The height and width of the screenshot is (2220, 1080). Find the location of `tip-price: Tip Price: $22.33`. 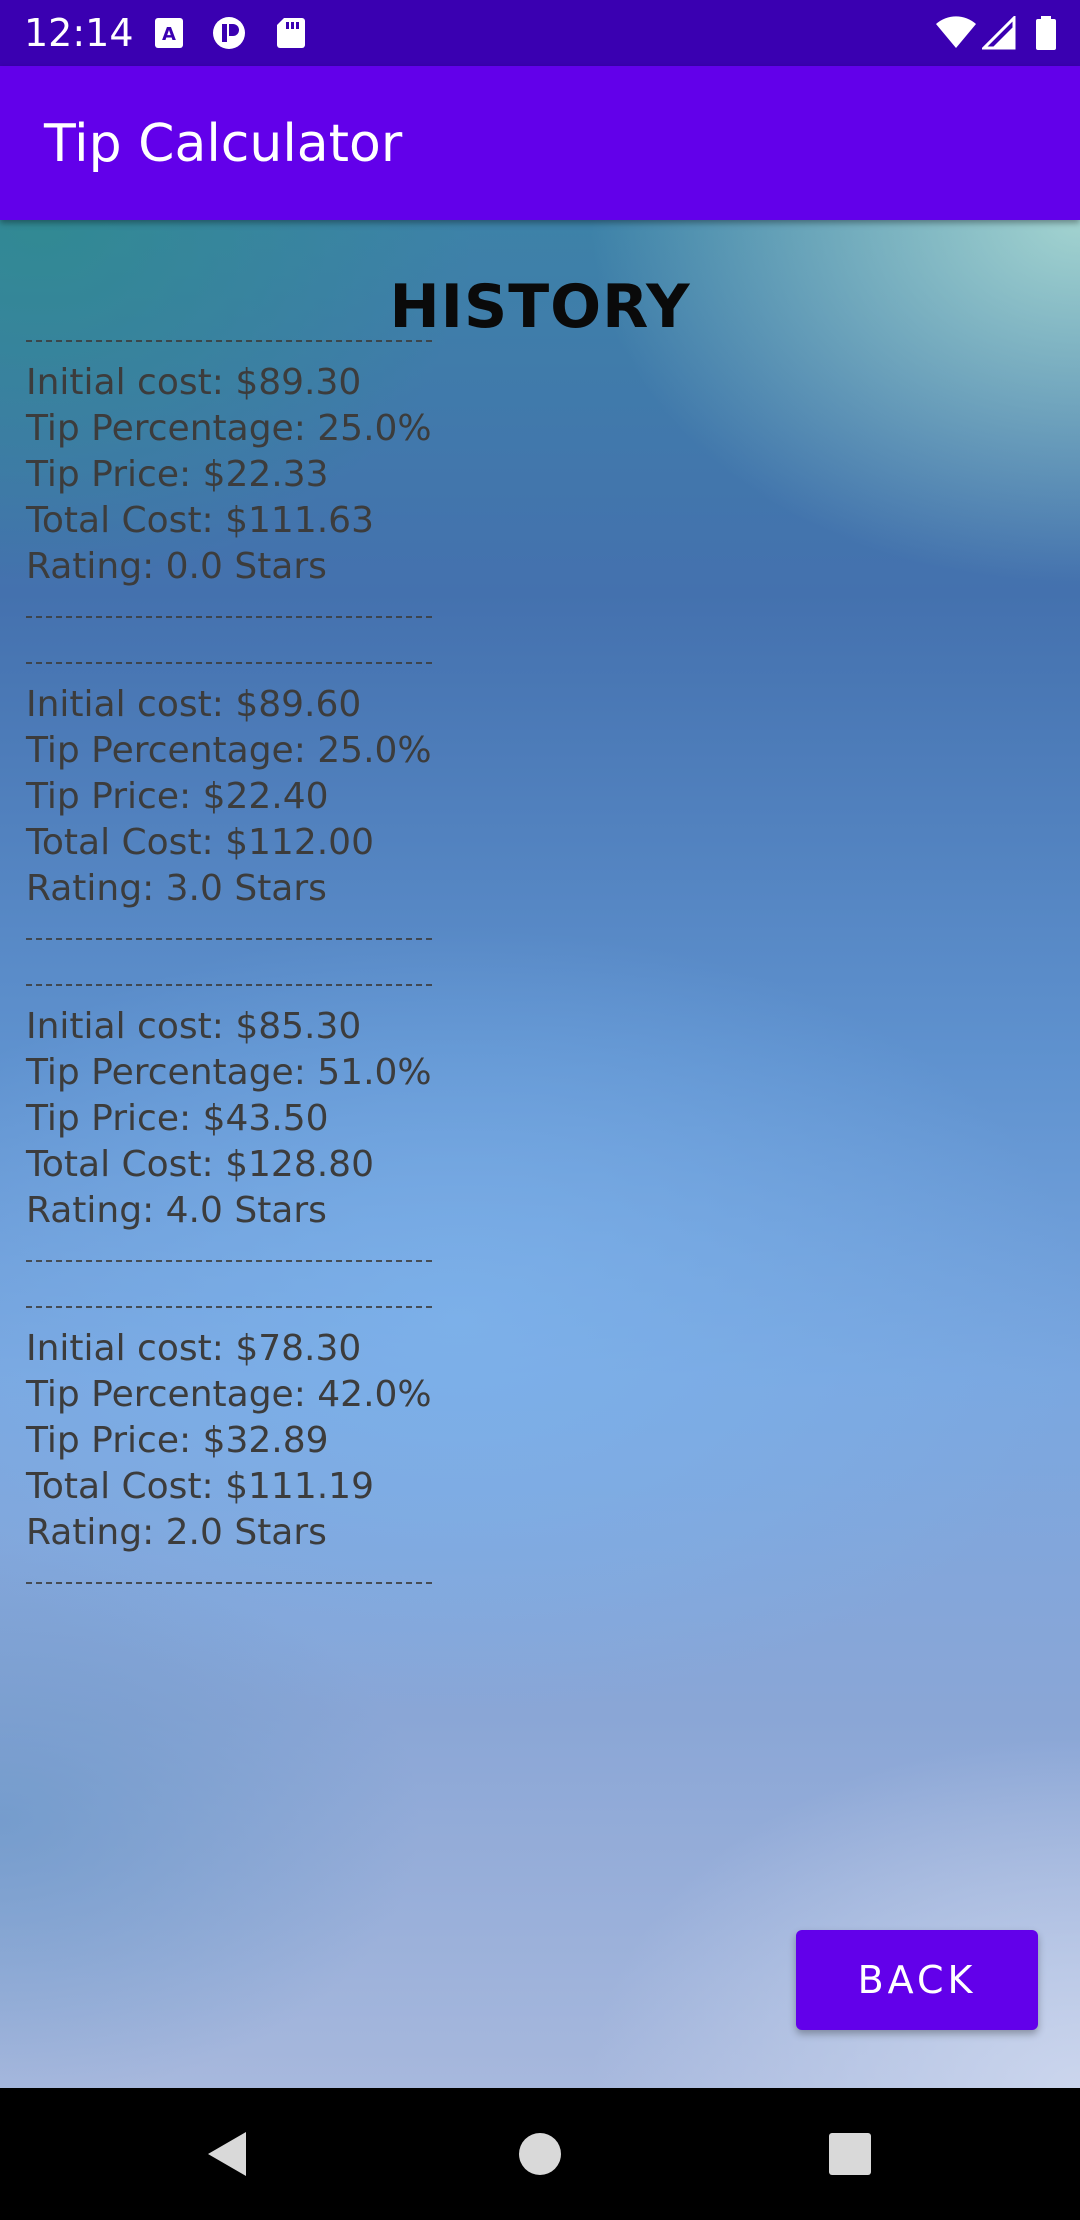

tip-price: Tip Price: $22.33 is located at coordinates (177, 474).